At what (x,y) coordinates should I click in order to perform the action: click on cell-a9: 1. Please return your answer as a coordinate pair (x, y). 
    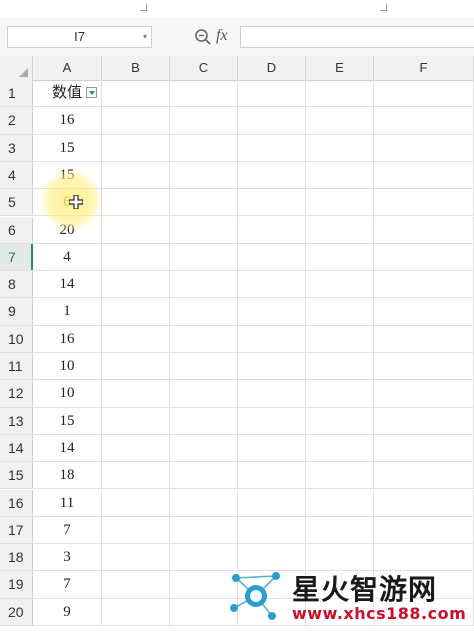
    Looking at the image, I should click on (67, 311).